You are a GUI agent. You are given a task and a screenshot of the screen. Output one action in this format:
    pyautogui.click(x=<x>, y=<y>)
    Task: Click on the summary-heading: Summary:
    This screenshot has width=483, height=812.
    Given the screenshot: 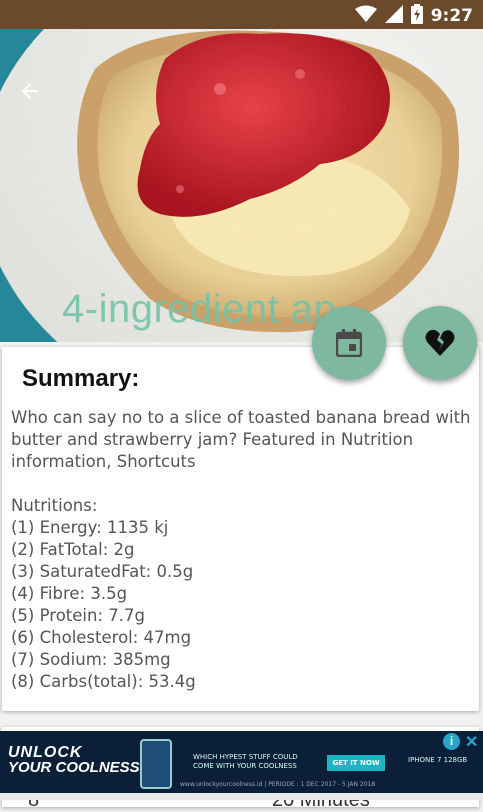 What is the action you would take?
    pyautogui.click(x=81, y=378)
    